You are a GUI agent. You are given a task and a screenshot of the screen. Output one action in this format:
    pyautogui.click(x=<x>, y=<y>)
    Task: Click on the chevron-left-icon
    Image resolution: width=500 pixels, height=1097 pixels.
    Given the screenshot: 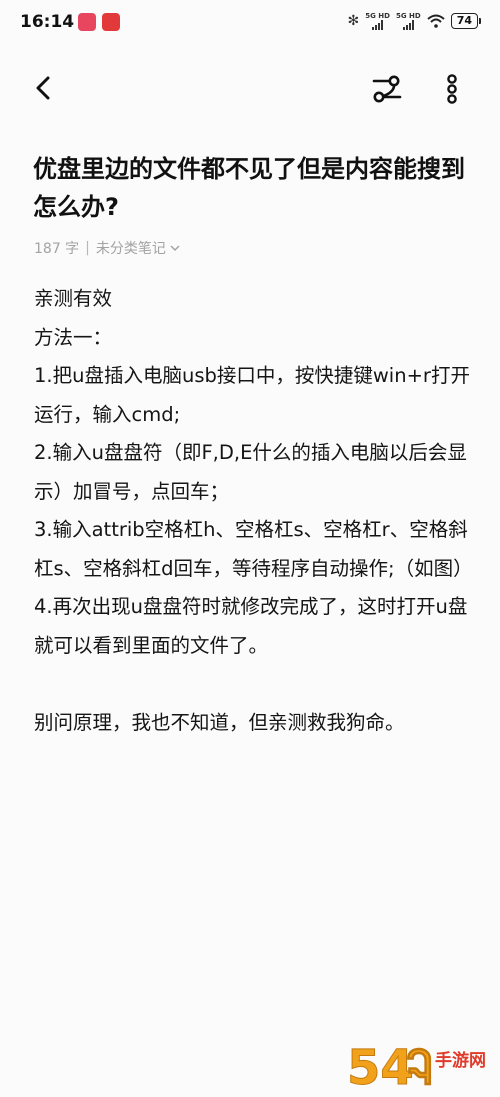 What is the action you would take?
    pyautogui.click(x=44, y=88)
    